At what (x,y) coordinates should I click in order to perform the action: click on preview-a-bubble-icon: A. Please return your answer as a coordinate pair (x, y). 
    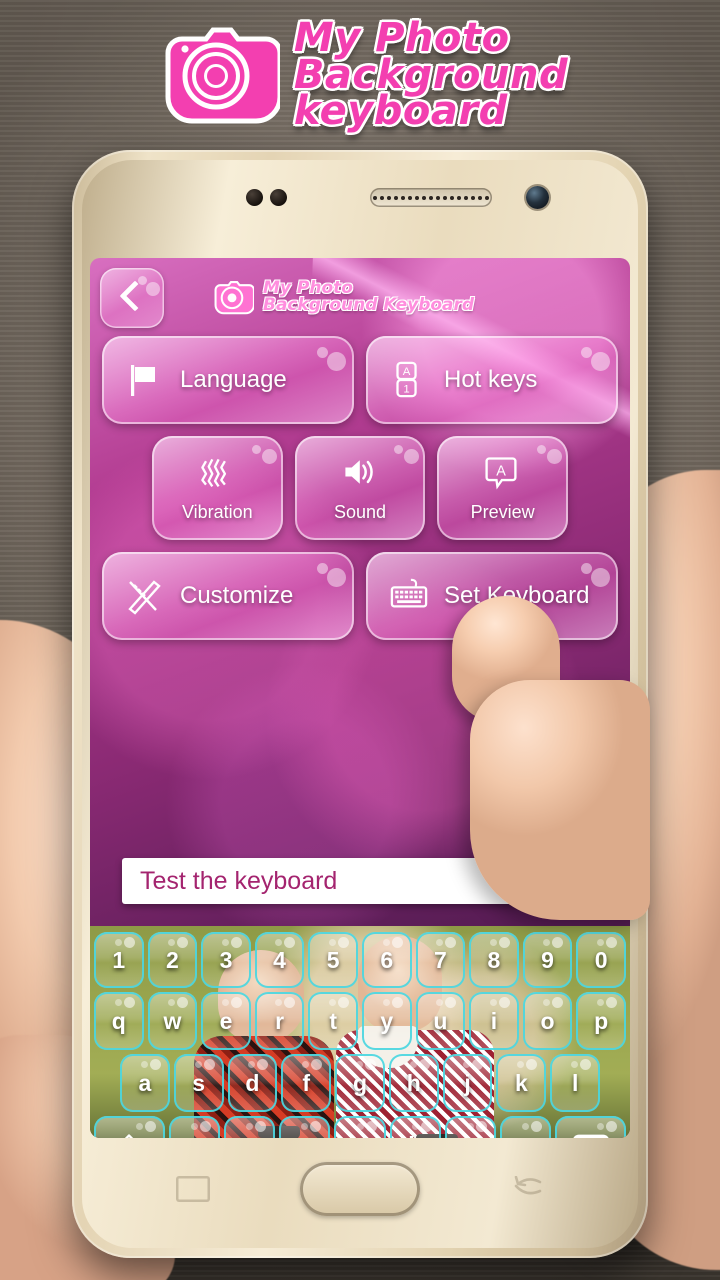
    Looking at the image, I should click on (503, 474).